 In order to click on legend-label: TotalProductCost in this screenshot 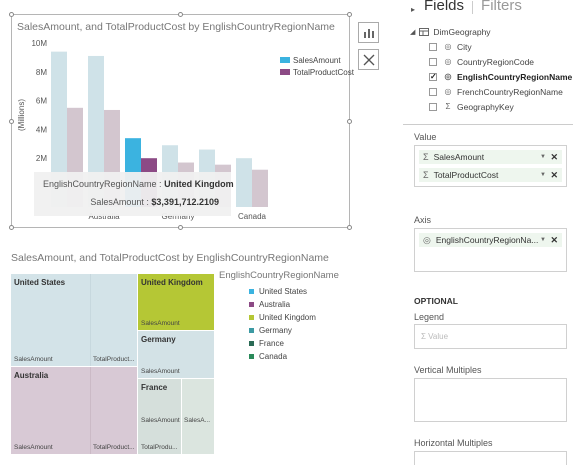, I will do `click(323, 72)`.